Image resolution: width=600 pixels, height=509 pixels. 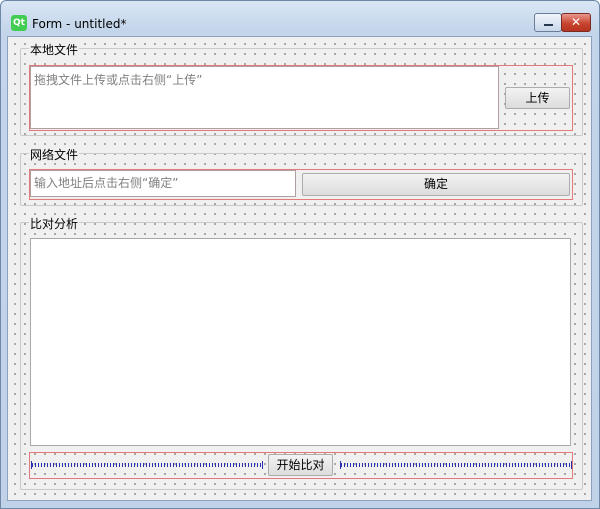 What do you see at coordinates (54, 223) in the screenshot?
I see `compare-group-title: 比对分析` at bounding box center [54, 223].